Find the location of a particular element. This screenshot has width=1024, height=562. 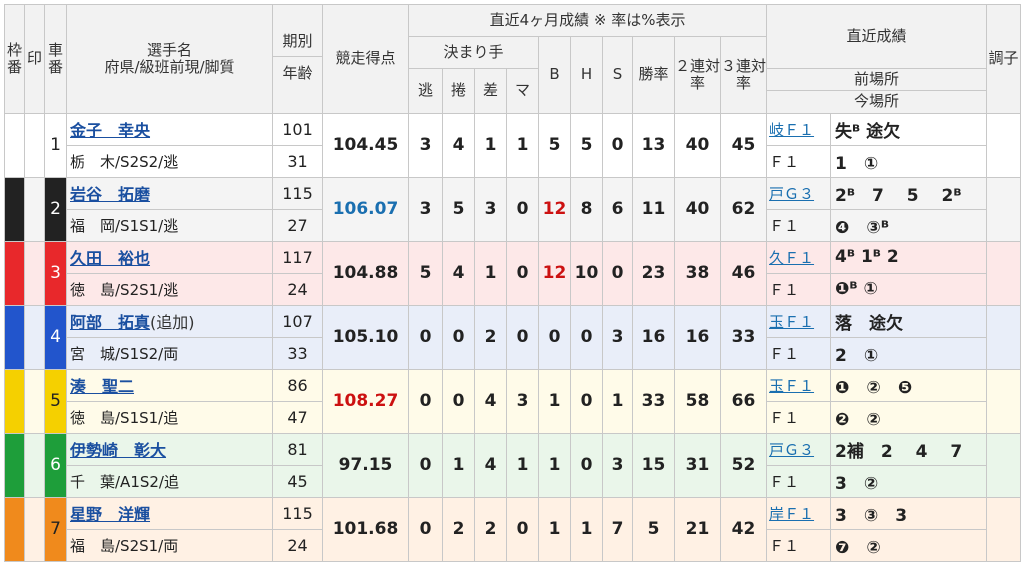

rider-name-link: 岩谷 拓磨 is located at coordinates (110, 194).